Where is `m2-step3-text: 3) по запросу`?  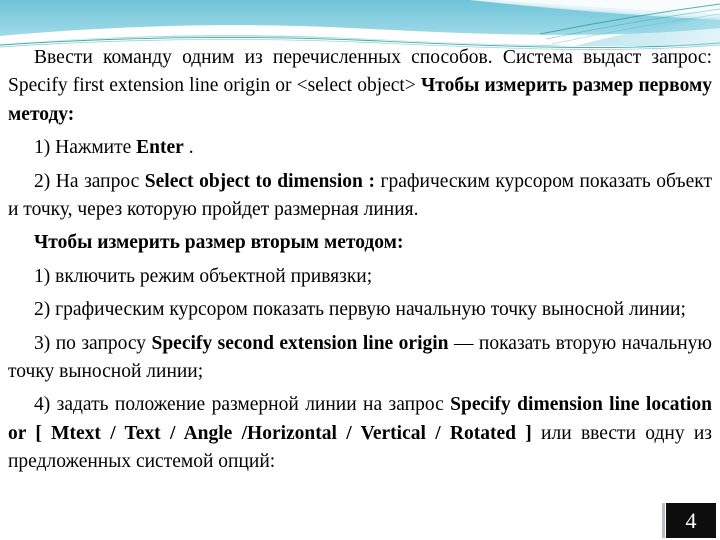 m2-step3-text: 3) по запросу is located at coordinates (93, 343).